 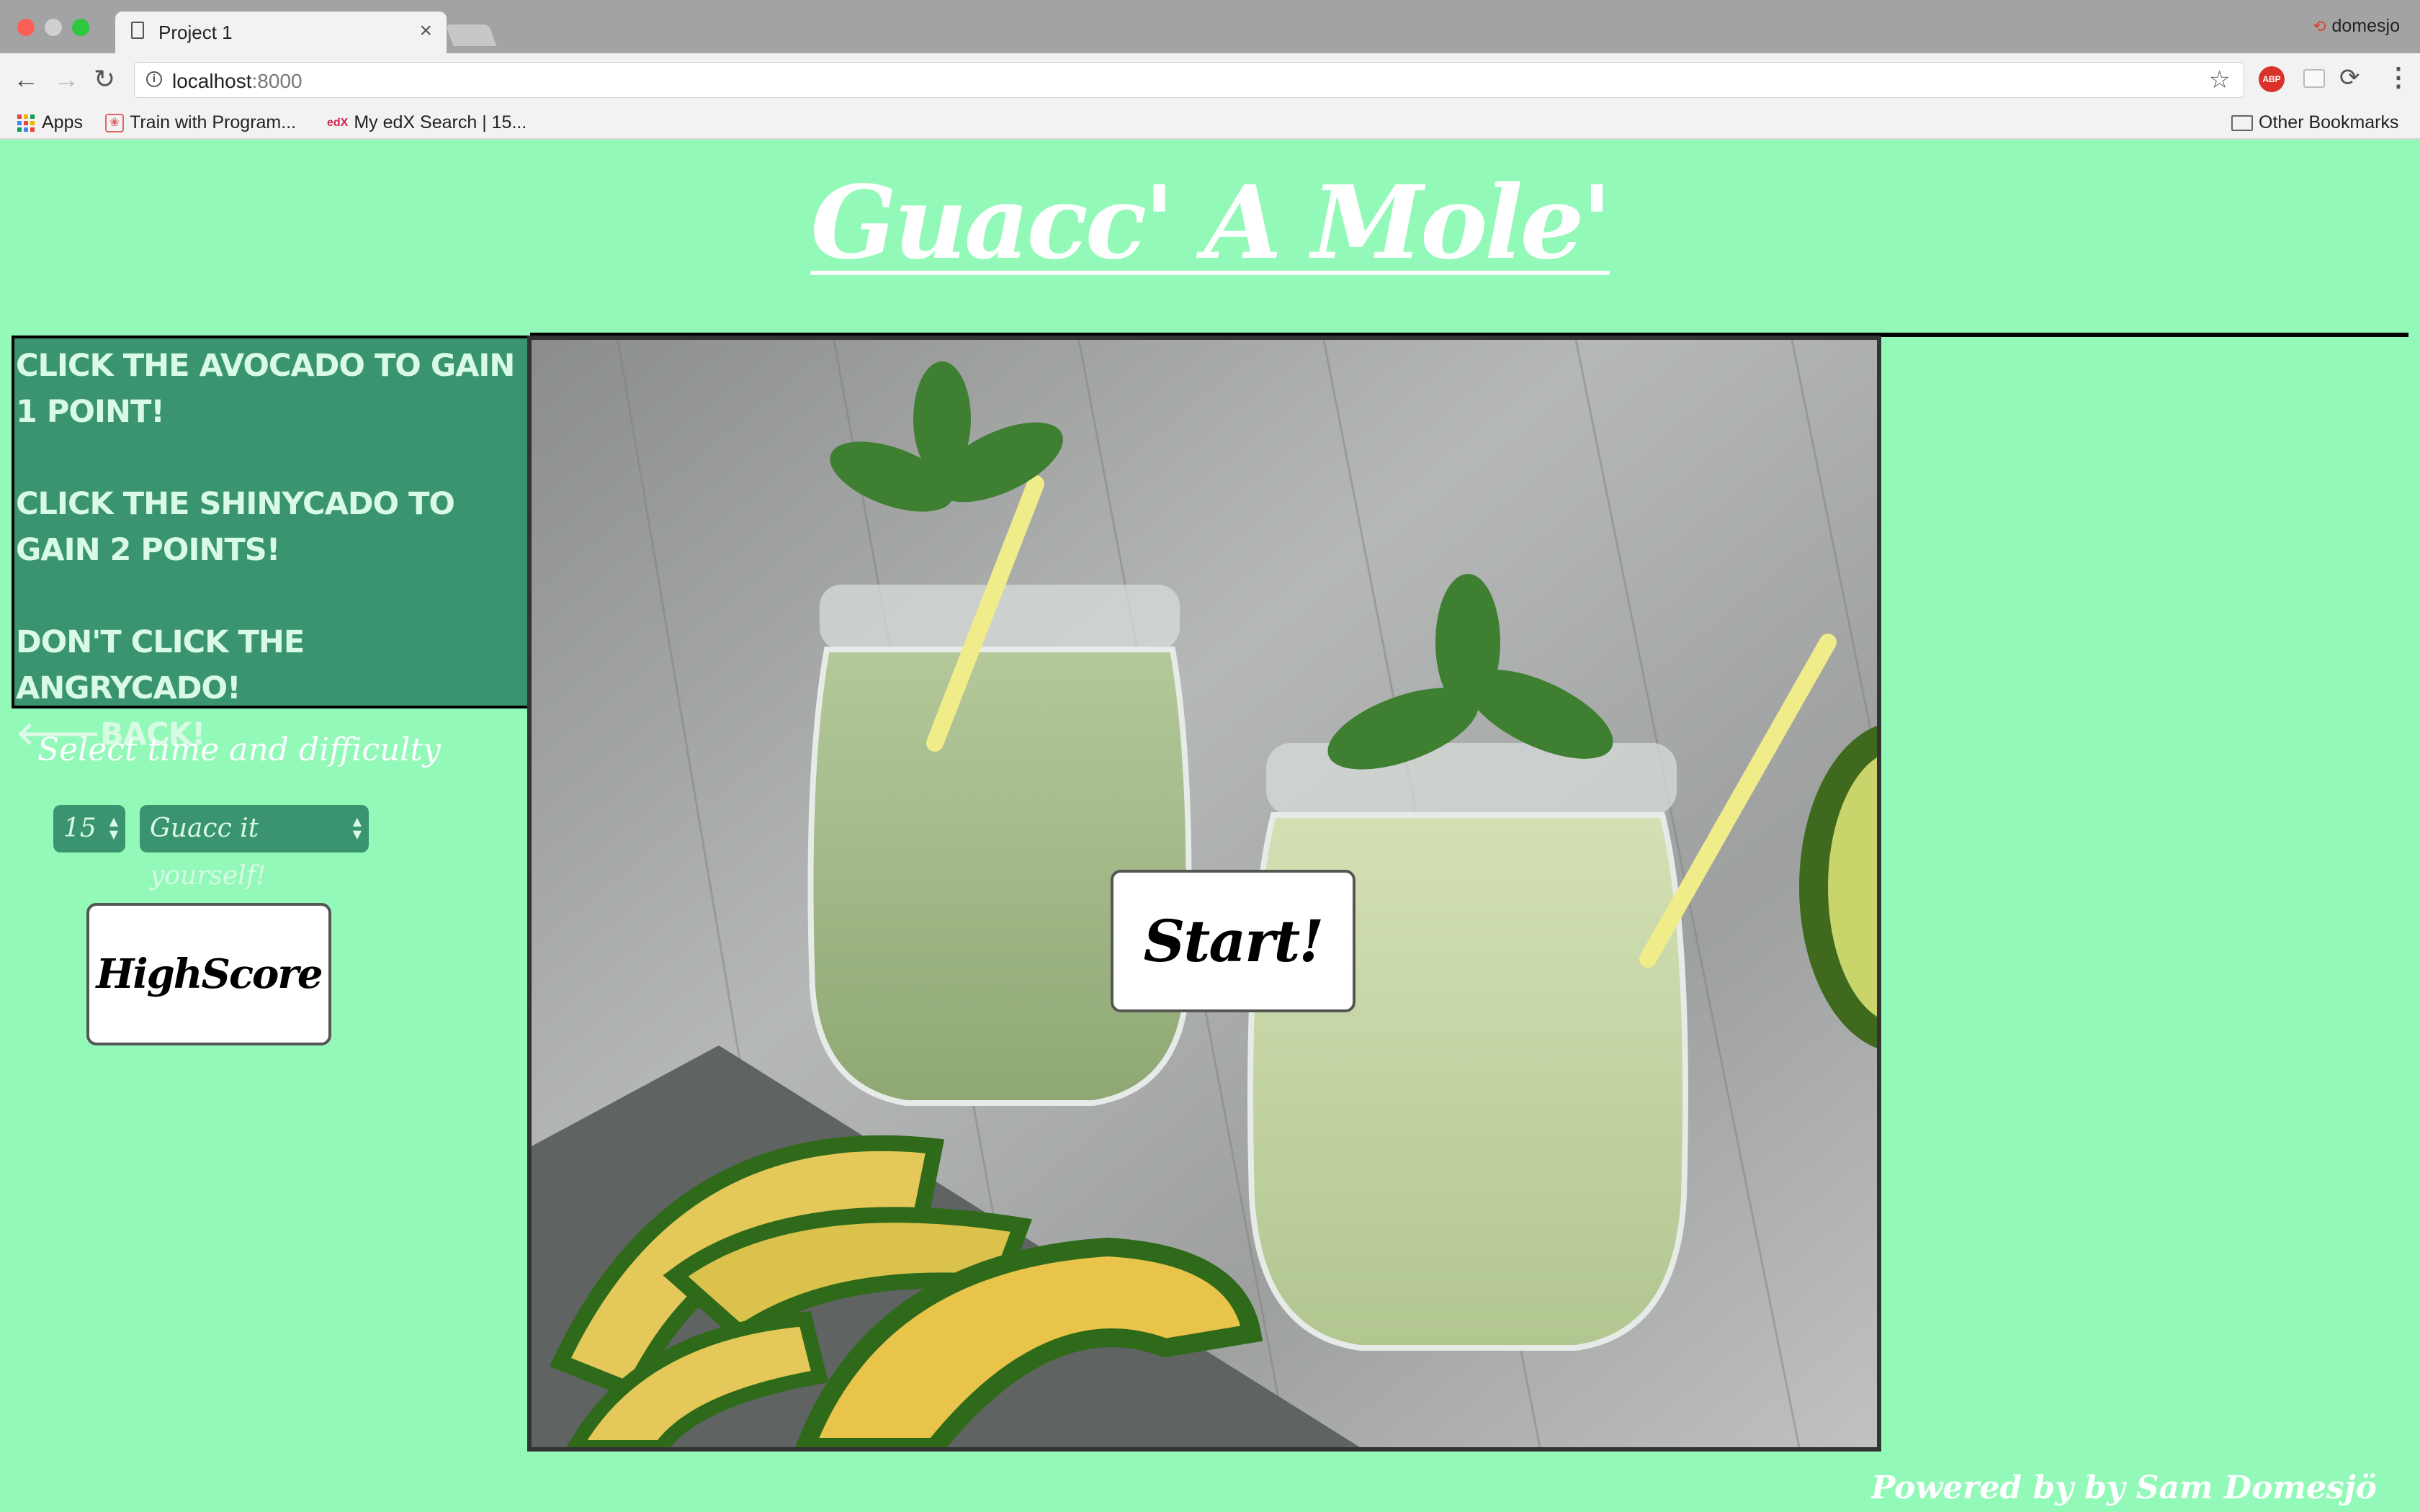 I want to click on time-select: 15 ▲ ▼, so click(x=89, y=828).